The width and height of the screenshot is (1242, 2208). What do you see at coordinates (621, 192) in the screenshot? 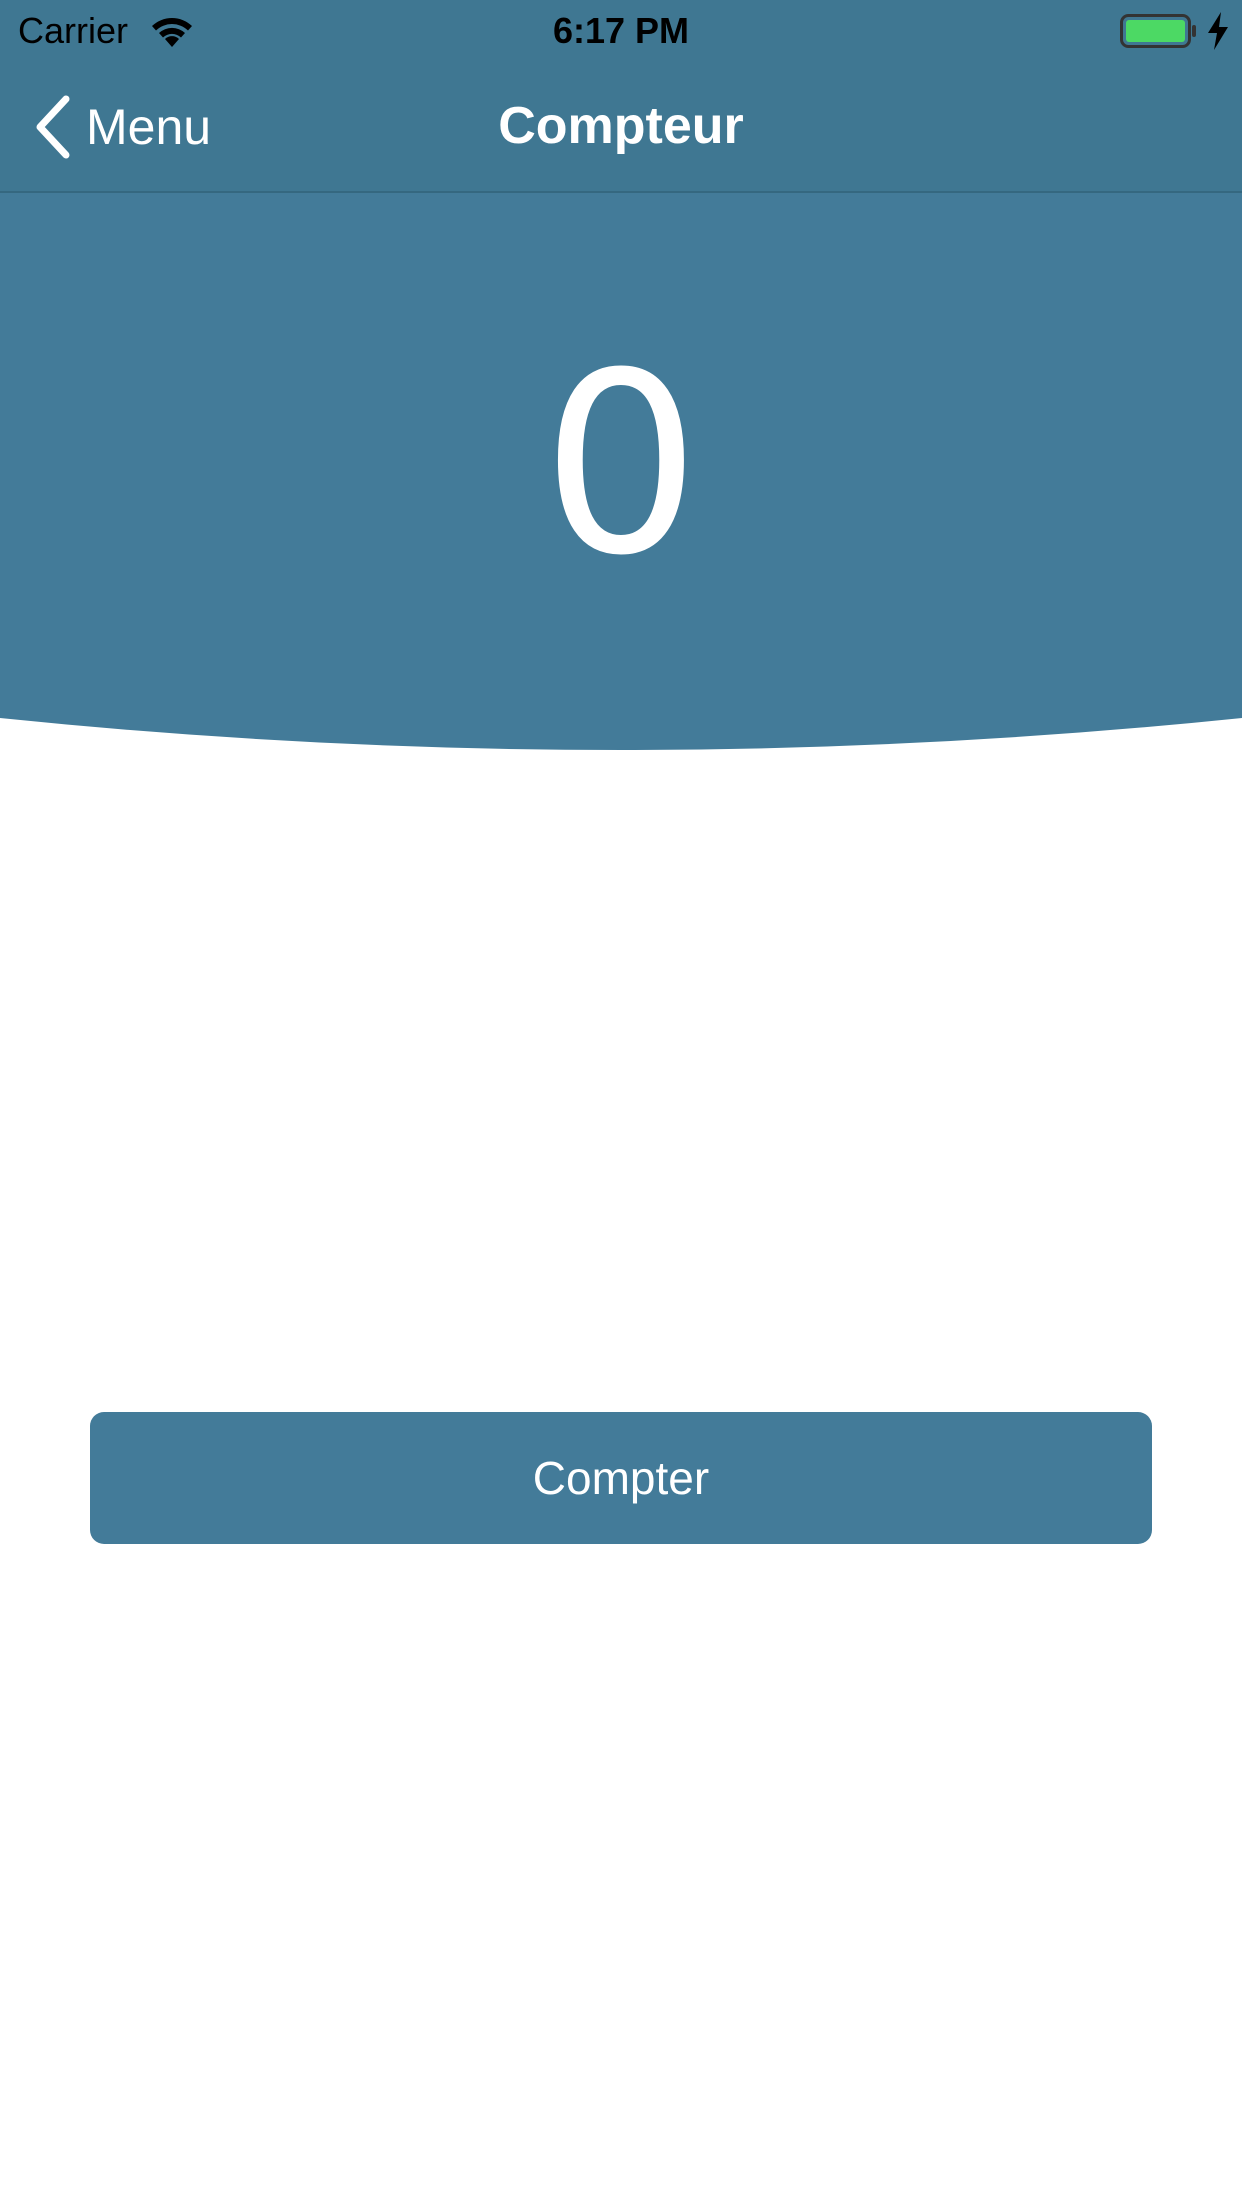
I see `nav-divider` at bounding box center [621, 192].